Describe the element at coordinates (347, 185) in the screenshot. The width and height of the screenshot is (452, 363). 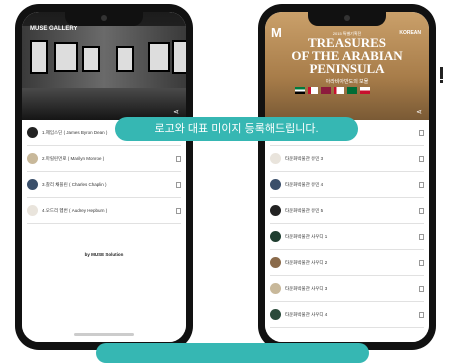
I see `list-item: 타운화박물관 유민 4` at that location.